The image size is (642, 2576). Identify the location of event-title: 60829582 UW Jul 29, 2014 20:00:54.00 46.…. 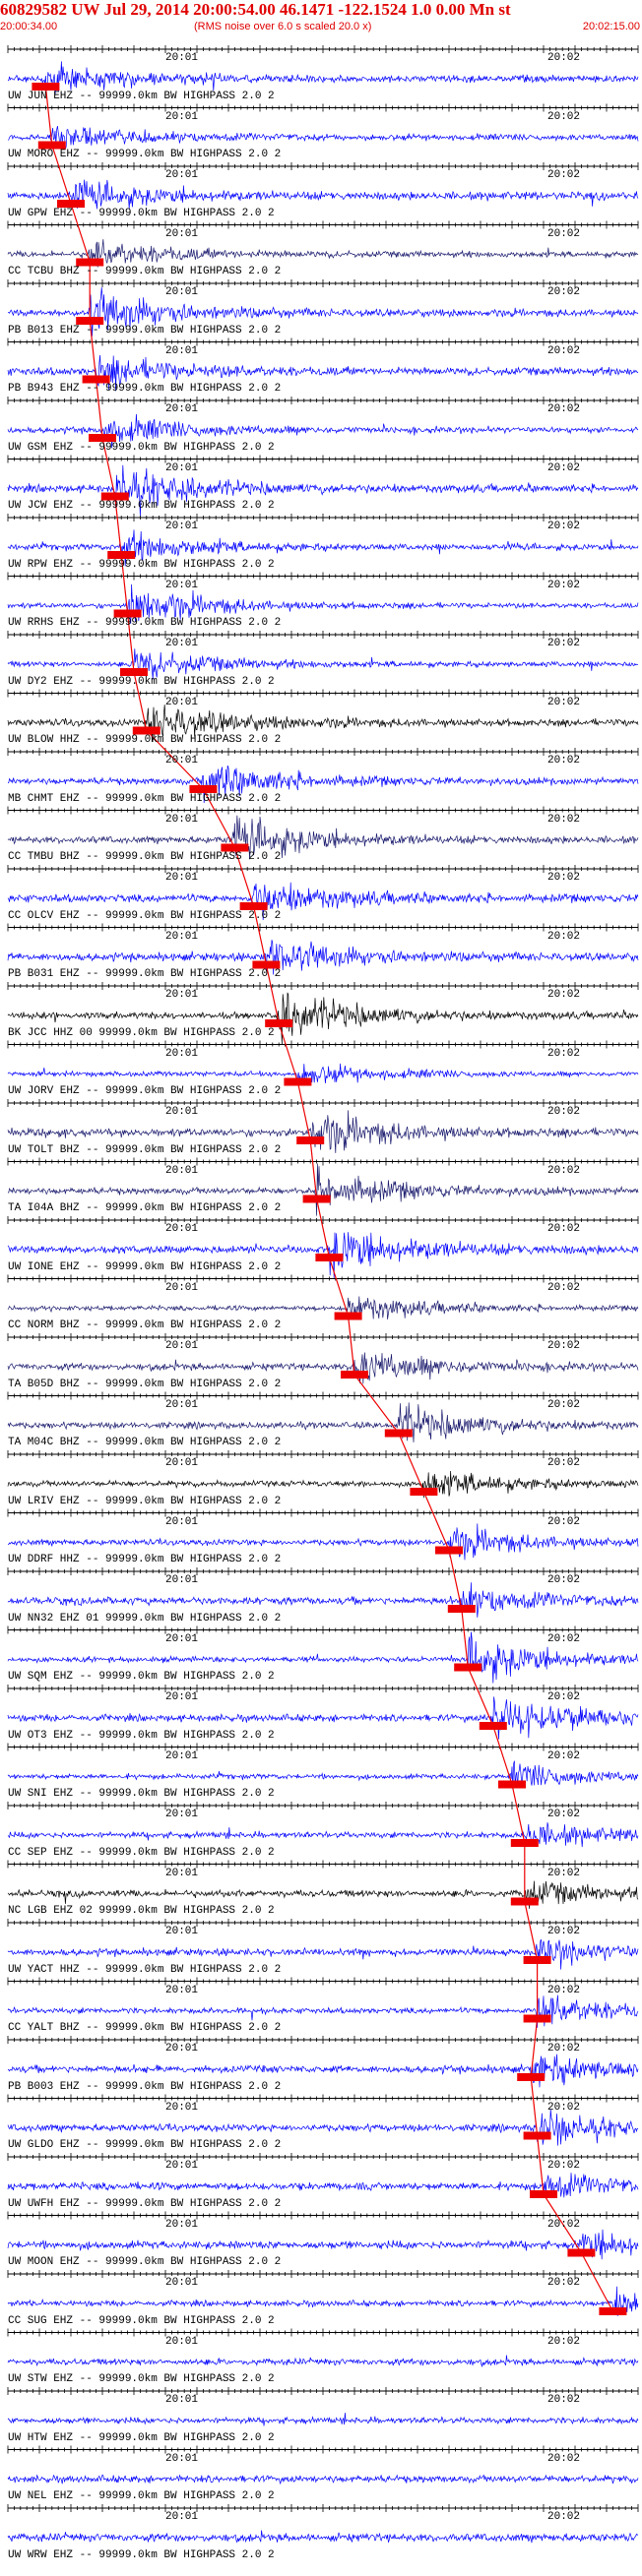
(255, 9).